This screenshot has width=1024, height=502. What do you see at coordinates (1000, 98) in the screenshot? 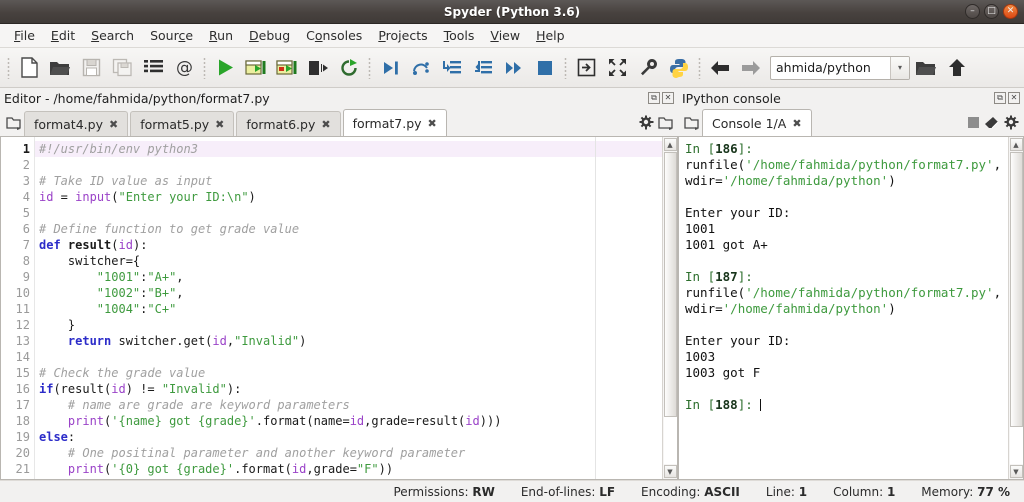
I see `console-undock-button: ⧉` at bounding box center [1000, 98].